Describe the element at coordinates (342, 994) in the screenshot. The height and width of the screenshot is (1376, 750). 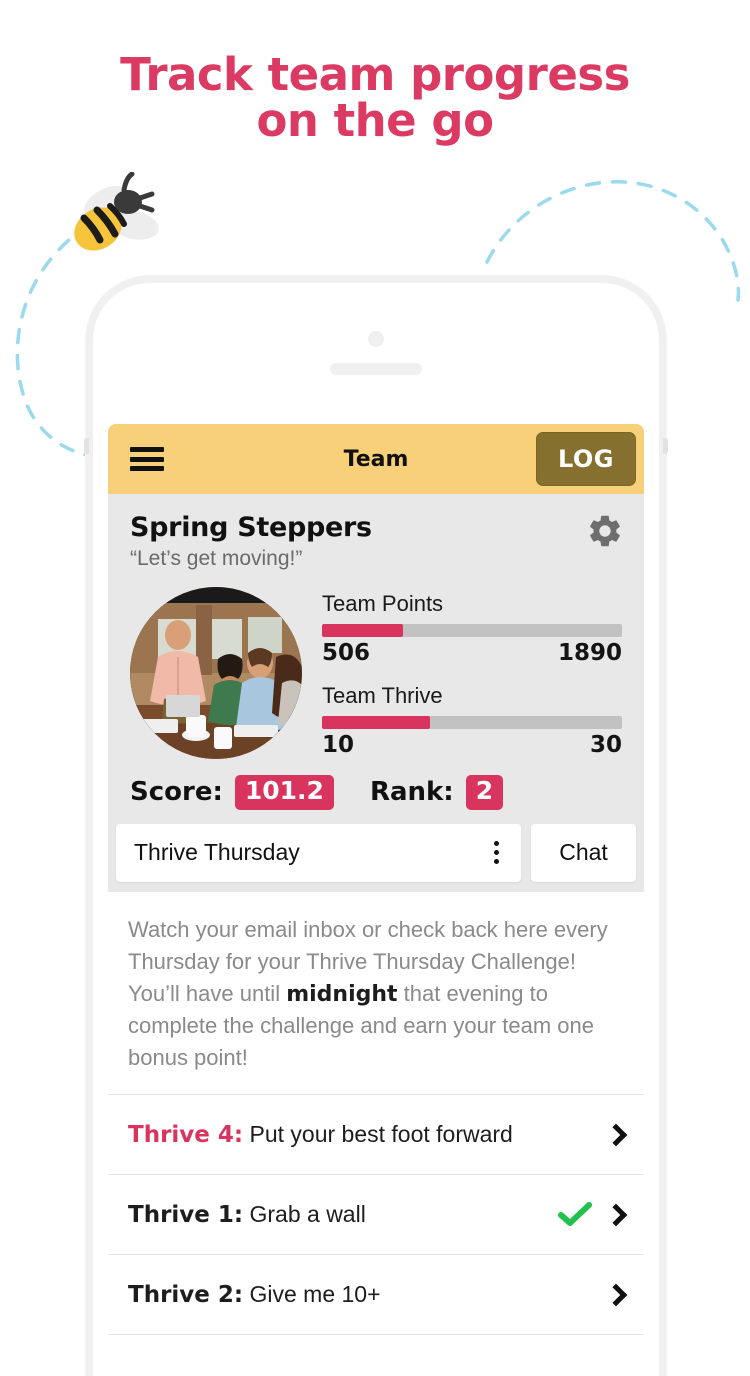
I see `description-bold: midnight` at that location.